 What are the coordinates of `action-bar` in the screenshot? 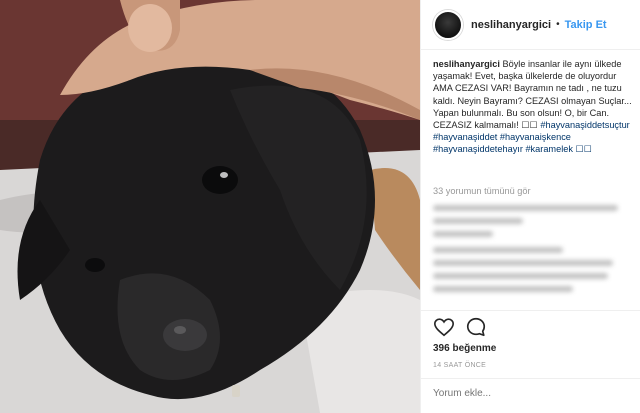 It's located at (460, 327).